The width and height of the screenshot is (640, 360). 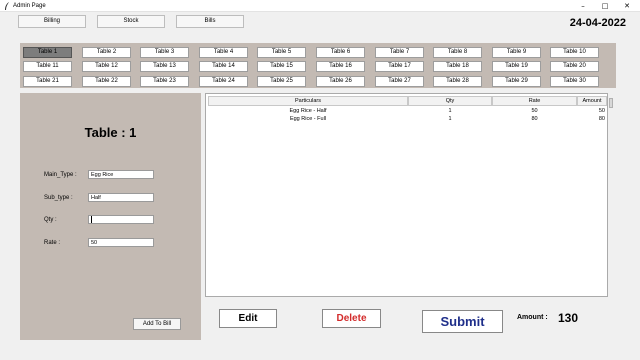 What do you see at coordinates (320, 6) in the screenshot?
I see `title-bar: Admin Page – □ ✕` at bounding box center [320, 6].